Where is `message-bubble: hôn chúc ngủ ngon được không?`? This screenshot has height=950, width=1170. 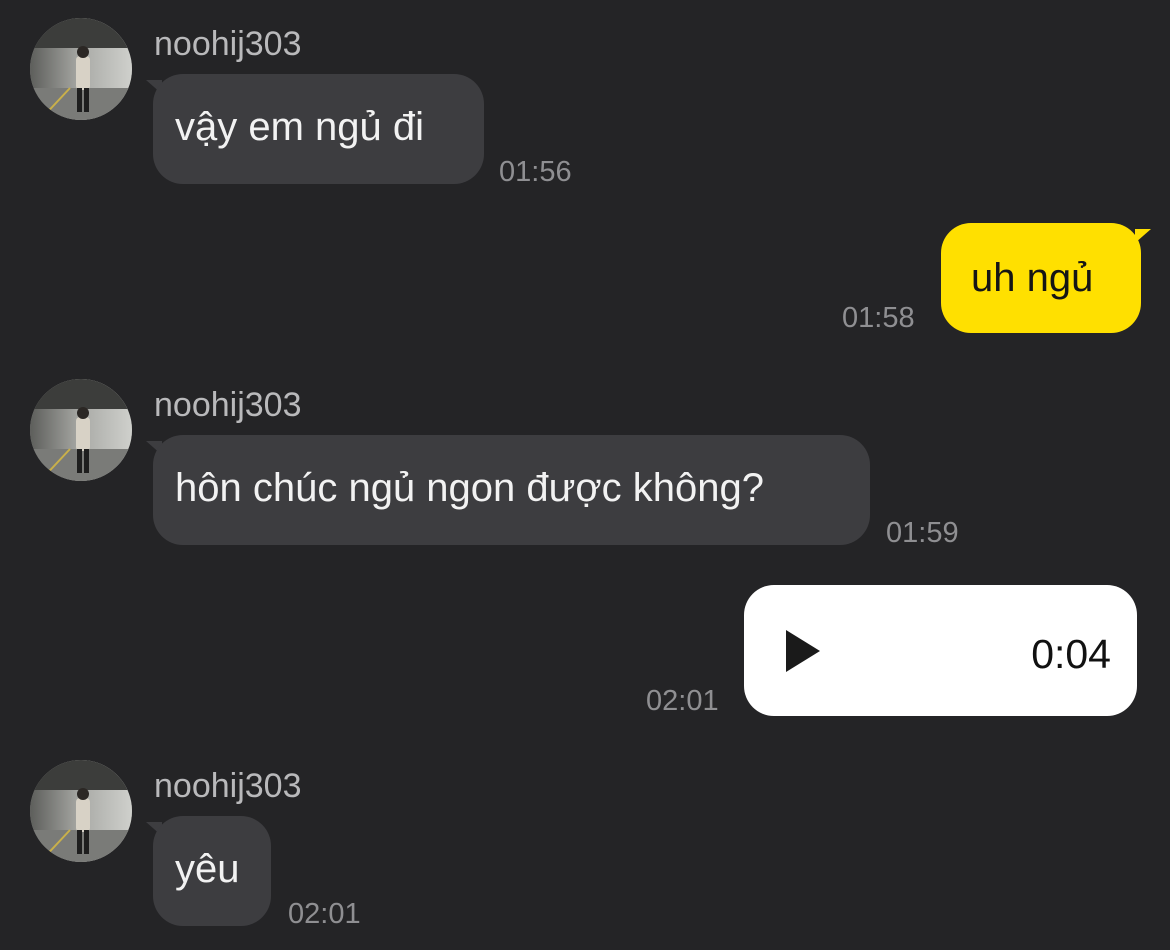
message-bubble: hôn chúc ngủ ngon được không? is located at coordinates (511, 490).